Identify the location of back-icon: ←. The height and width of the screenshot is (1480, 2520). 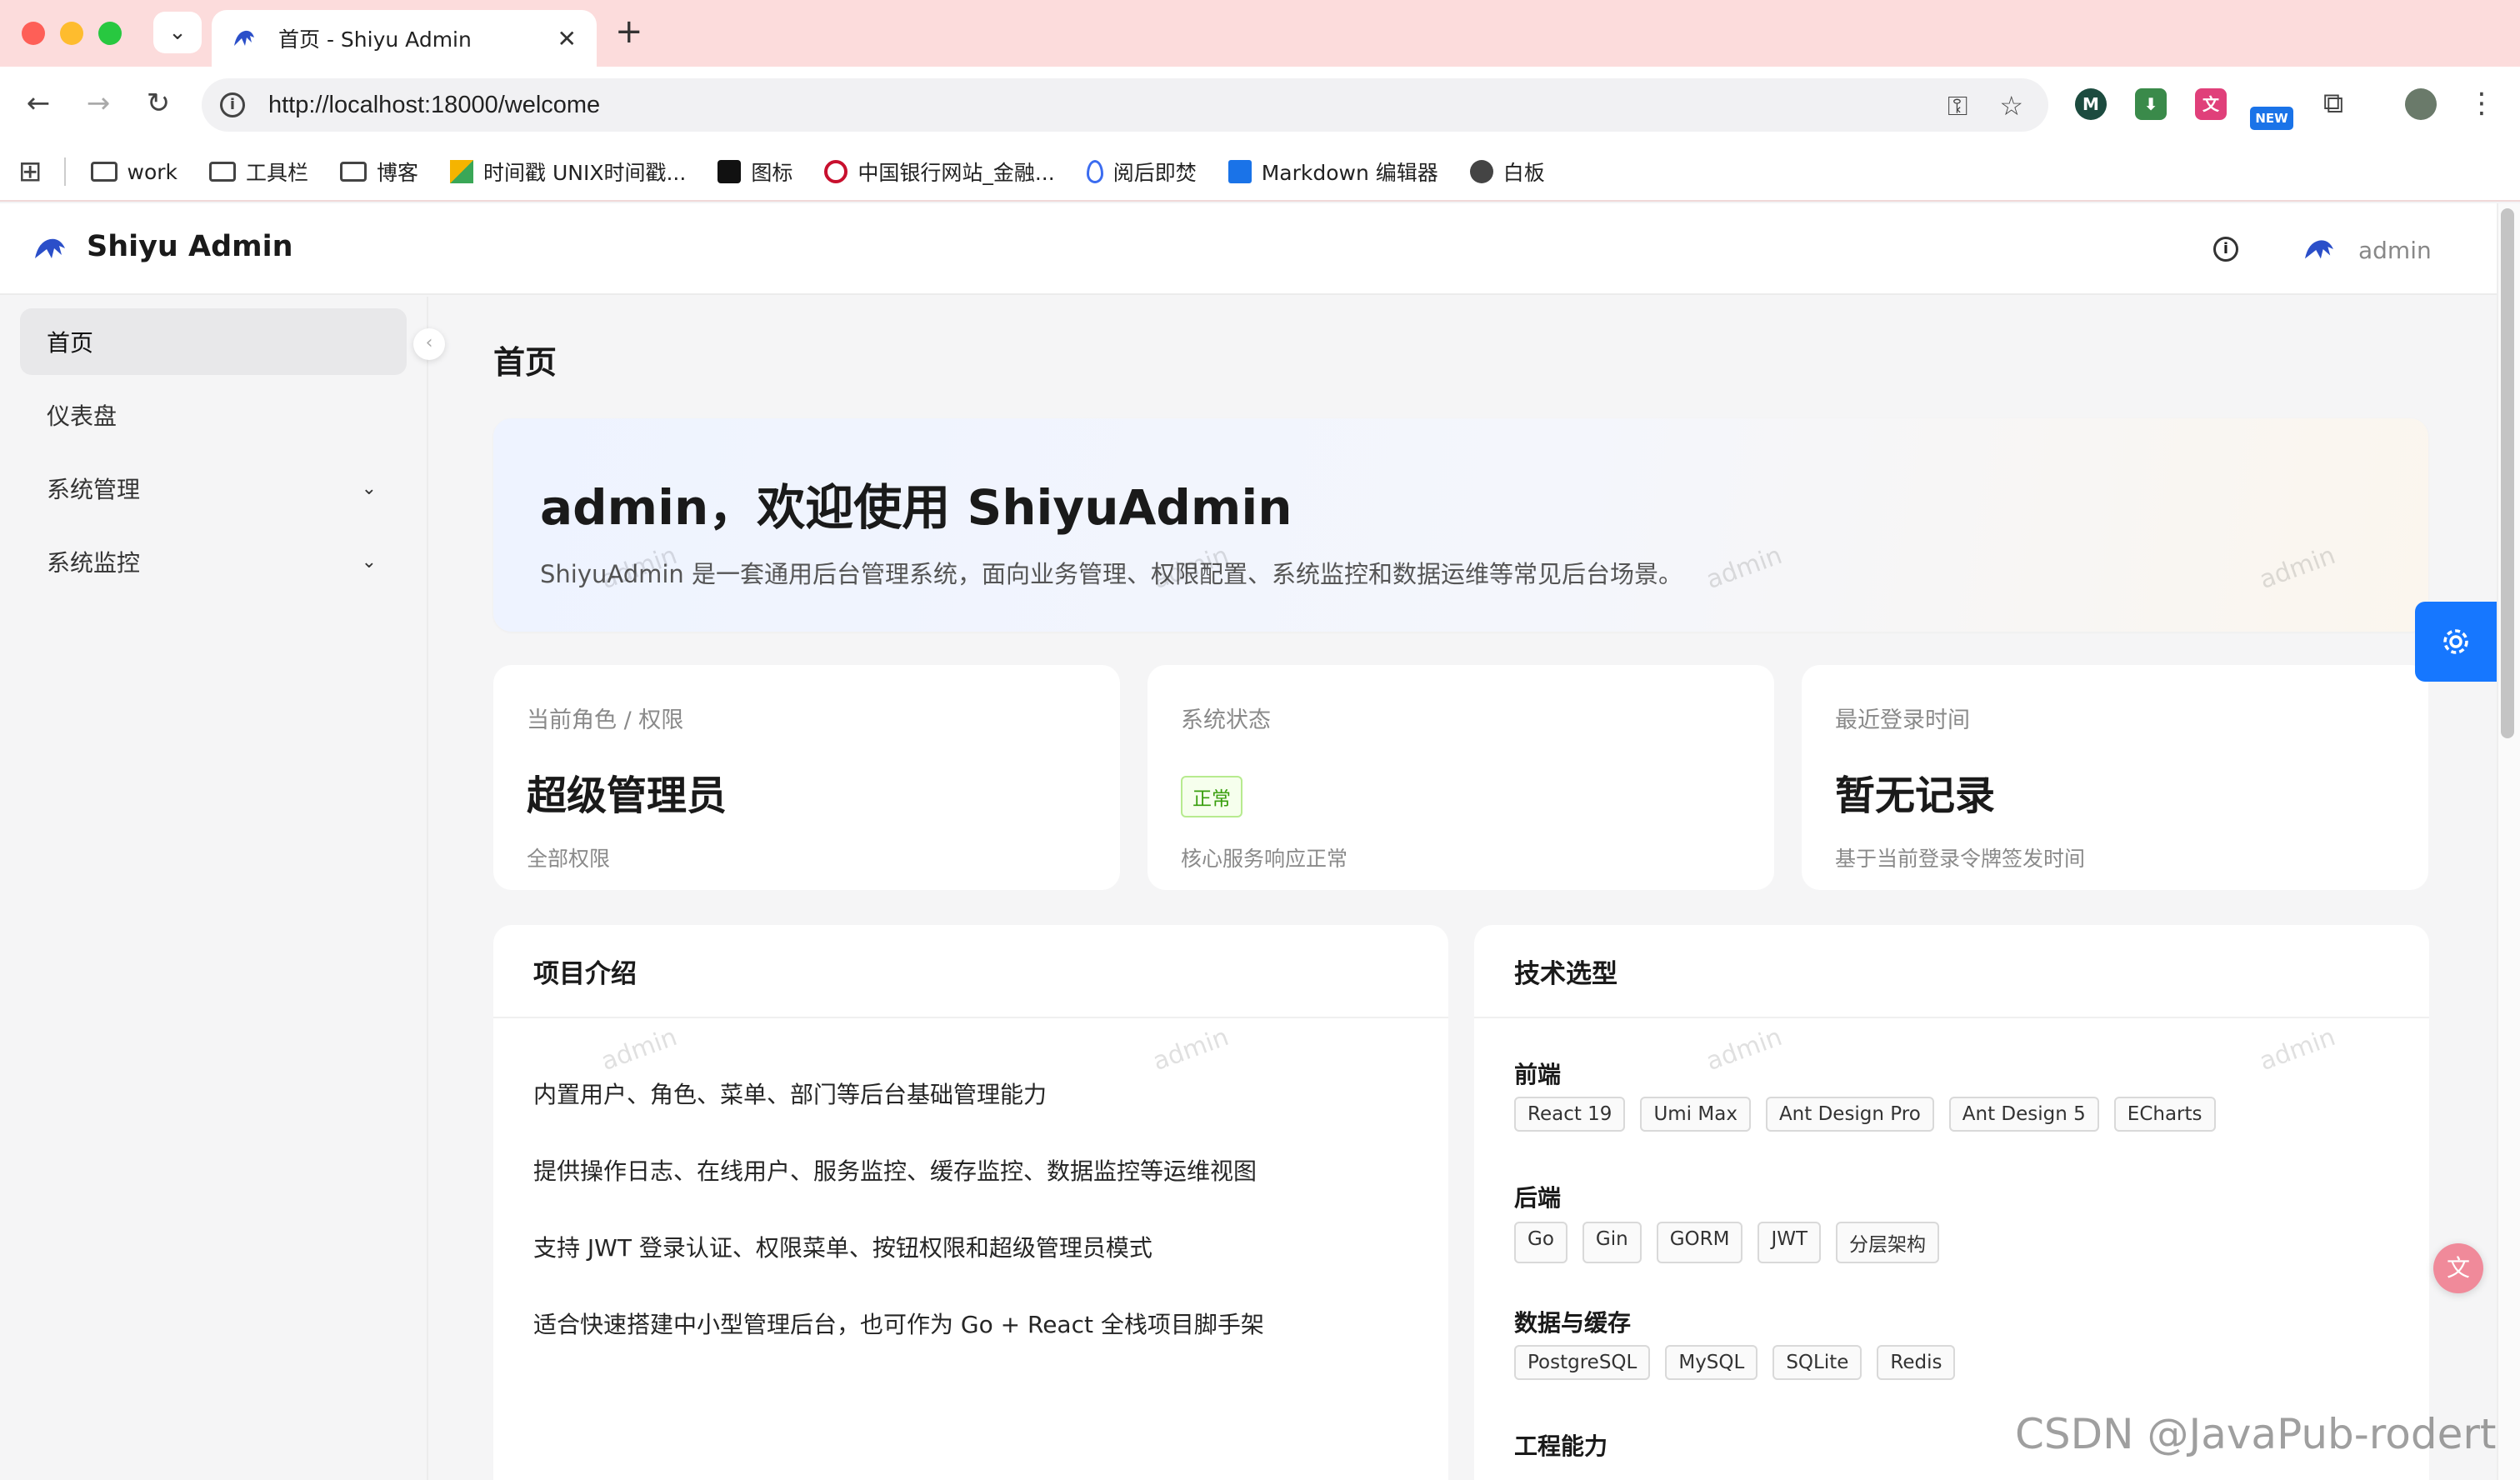
(38, 103).